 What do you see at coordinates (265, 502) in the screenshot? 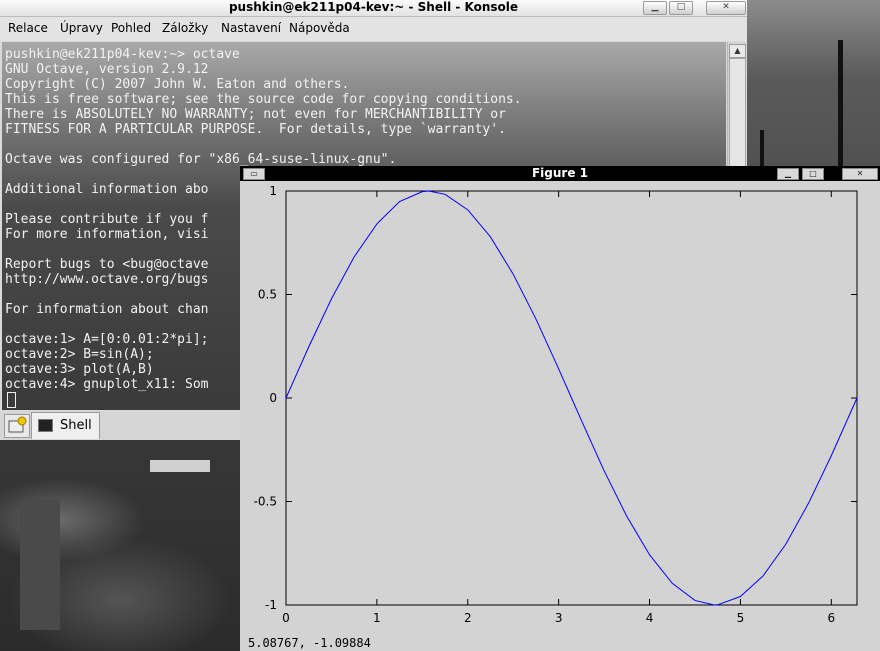
I see `y-tick-label: -0.5` at bounding box center [265, 502].